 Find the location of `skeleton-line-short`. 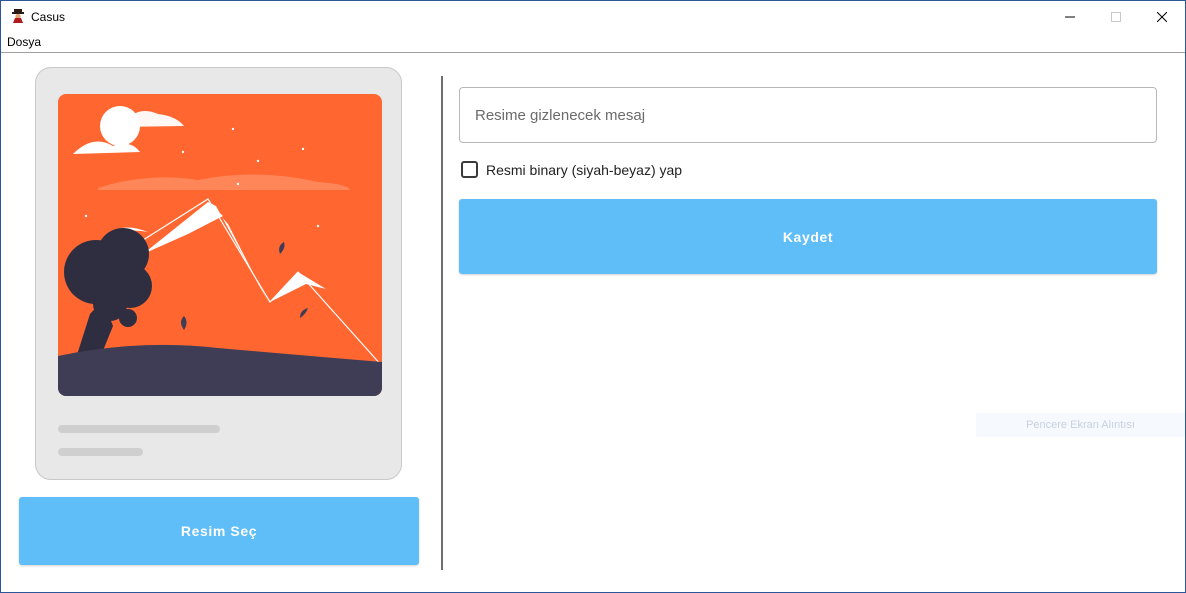

skeleton-line-short is located at coordinates (100, 452).